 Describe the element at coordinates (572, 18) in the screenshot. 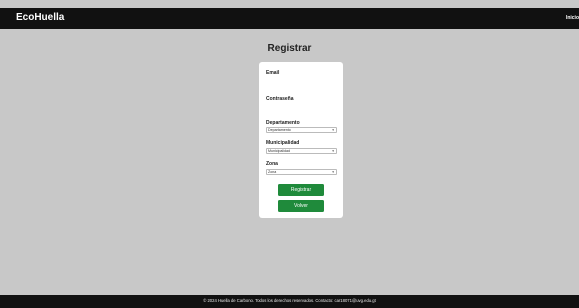

I see `nav-link-inicio: Inicio` at that location.